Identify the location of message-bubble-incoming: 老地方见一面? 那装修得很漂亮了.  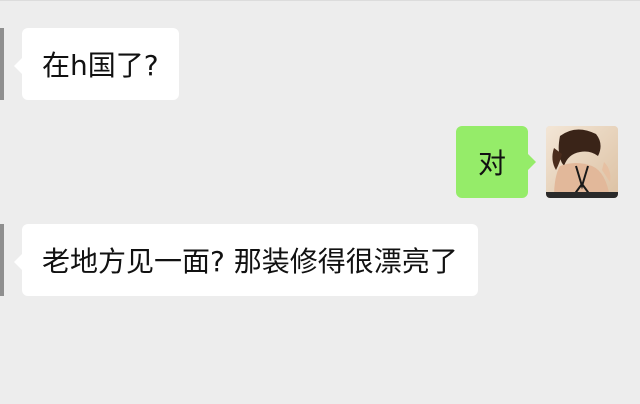
(246, 260).